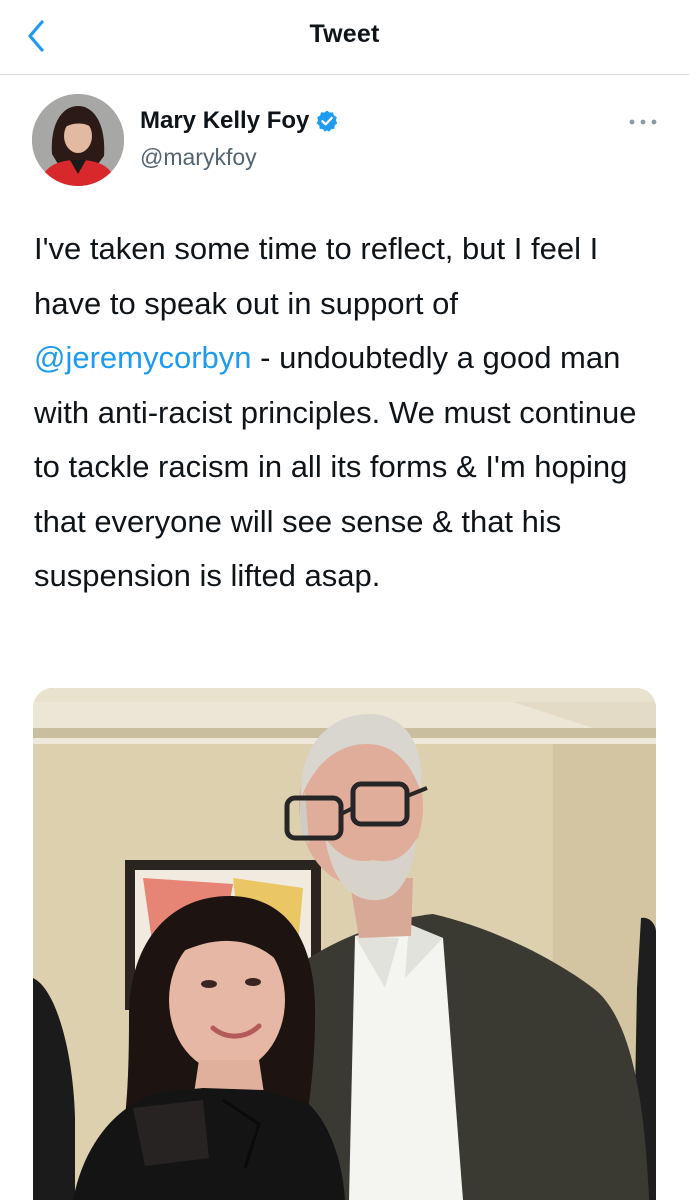 The width and height of the screenshot is (689, 1200). I want to click on author-name-row: Mary Kelly Foy, so click(239, 121).